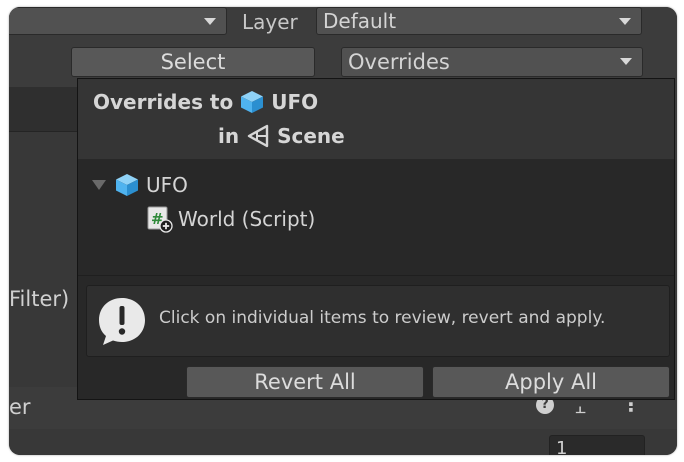 The height and width of the screenshot is (462, 684). Describe the element at coordinates (551, 382) in the screenshot. I see `apply-all-button: Apply All` at that location.